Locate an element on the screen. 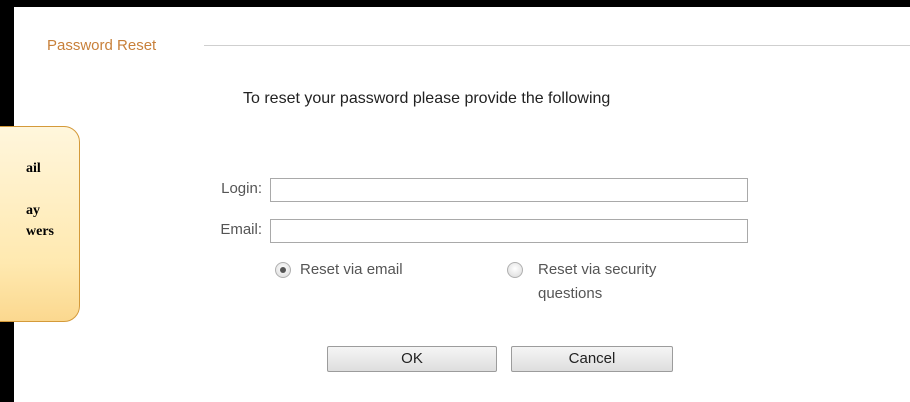 This screenshot has height=402, width=910. callout-line: ail is located at coordinates (33, 168).